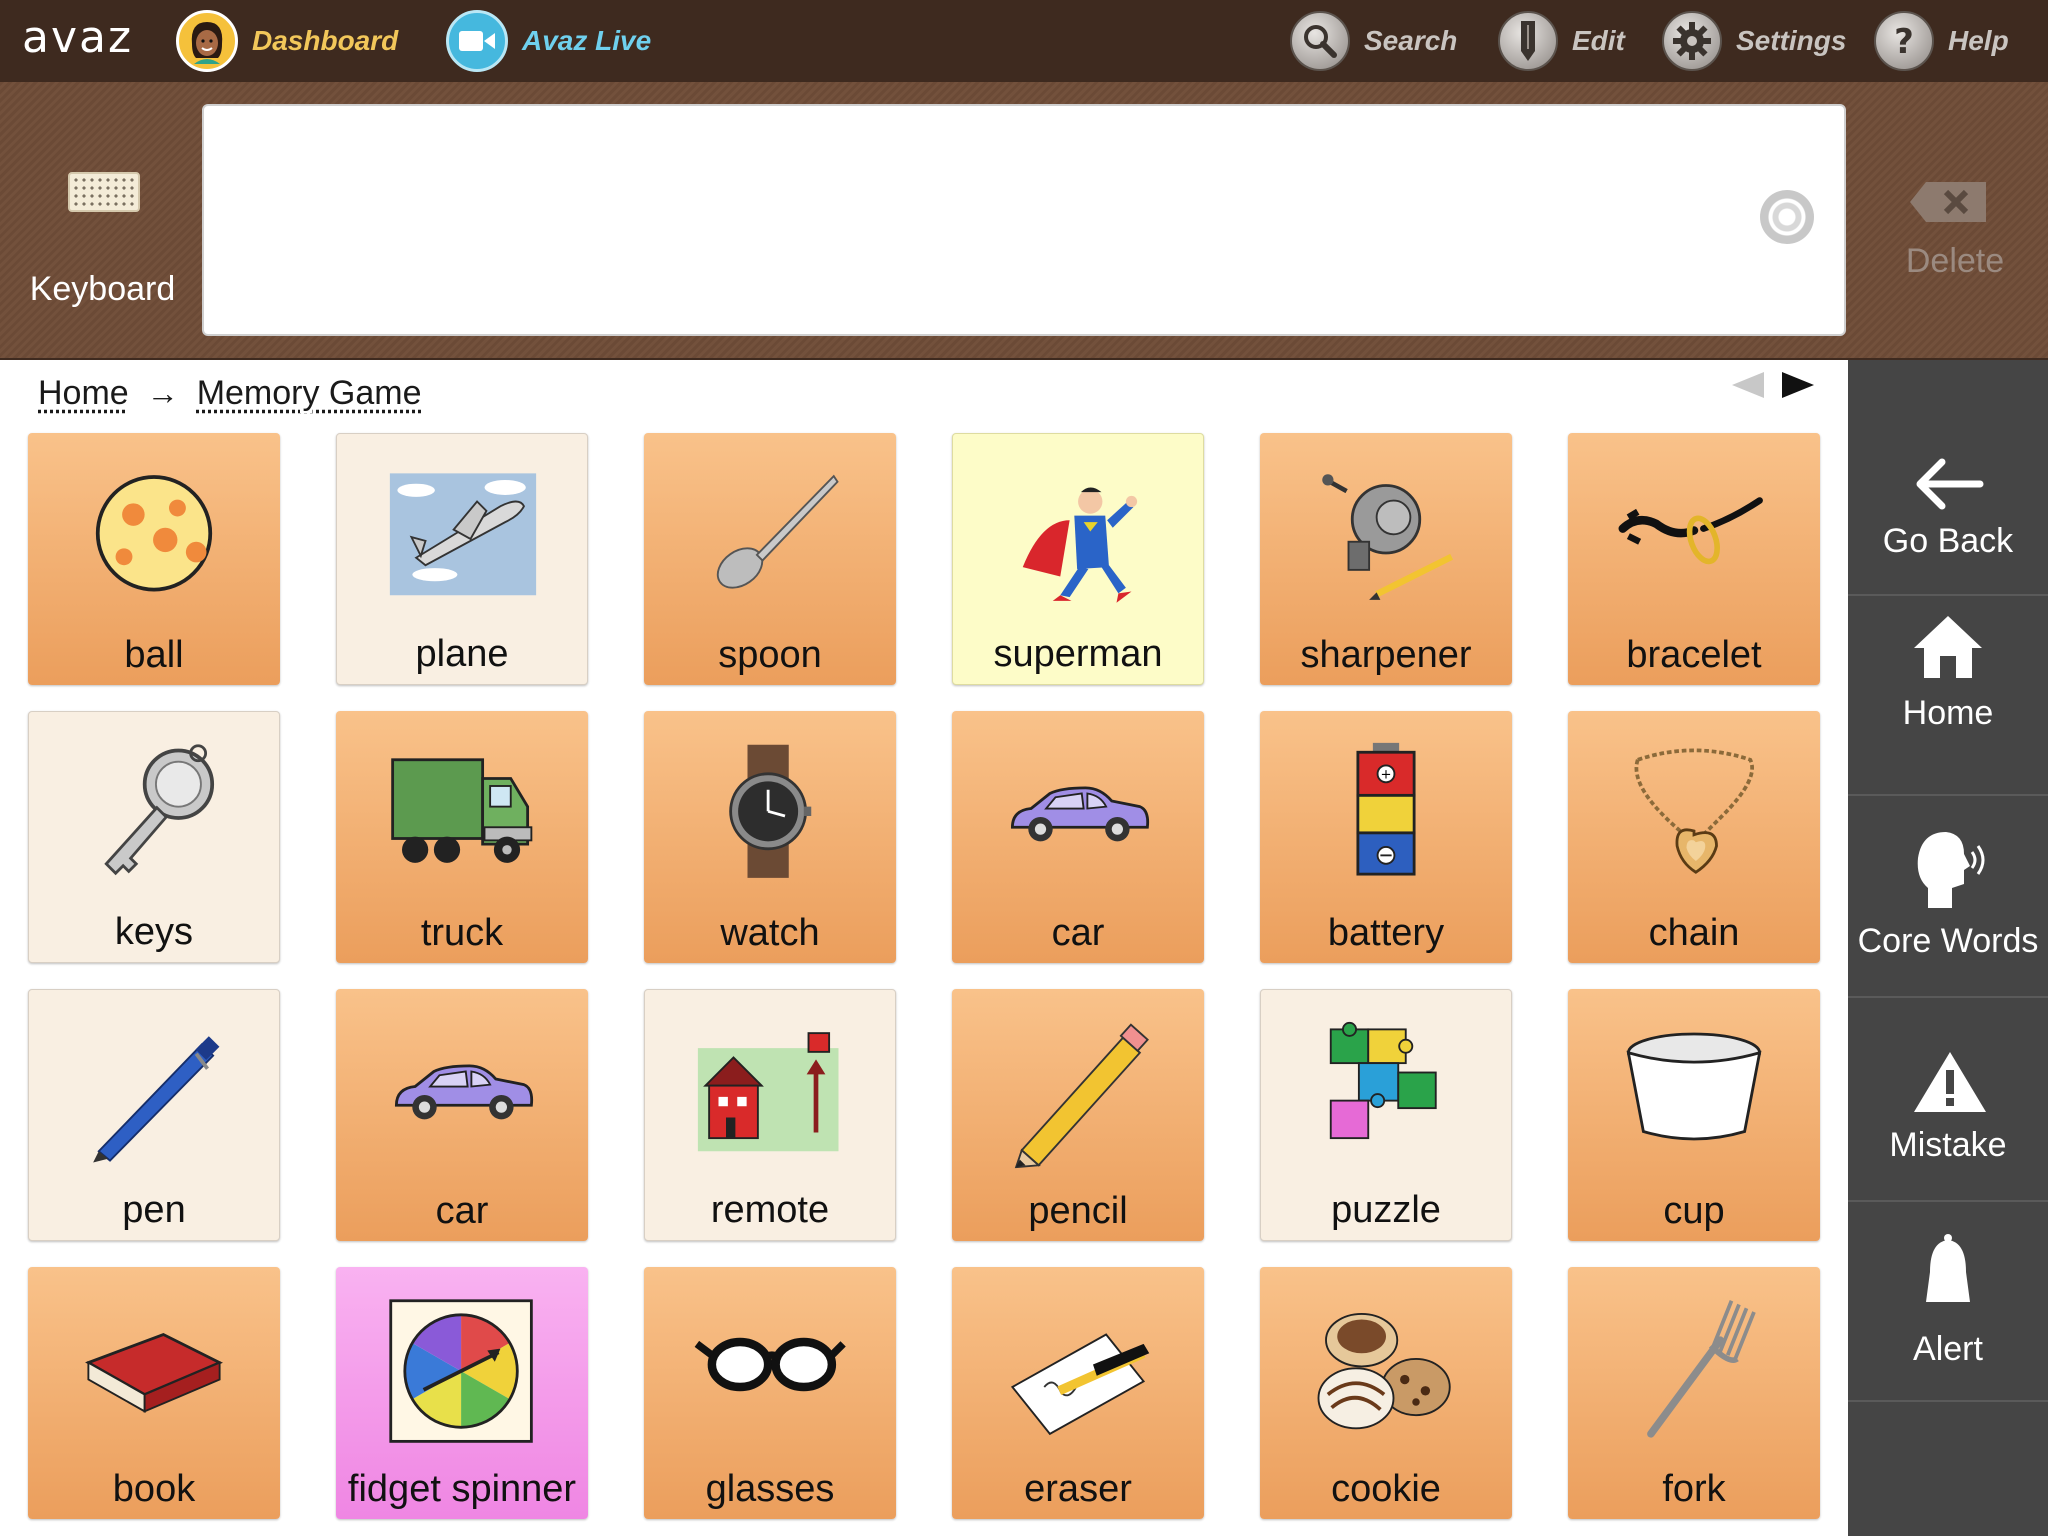 Image resolution: width=2048 pixels, height=1536 pixels. What do you see at coordinates (1694, 1211) in the screenshot?
I see `word-tile-label: cup` at bounding box center [1694, 1211].